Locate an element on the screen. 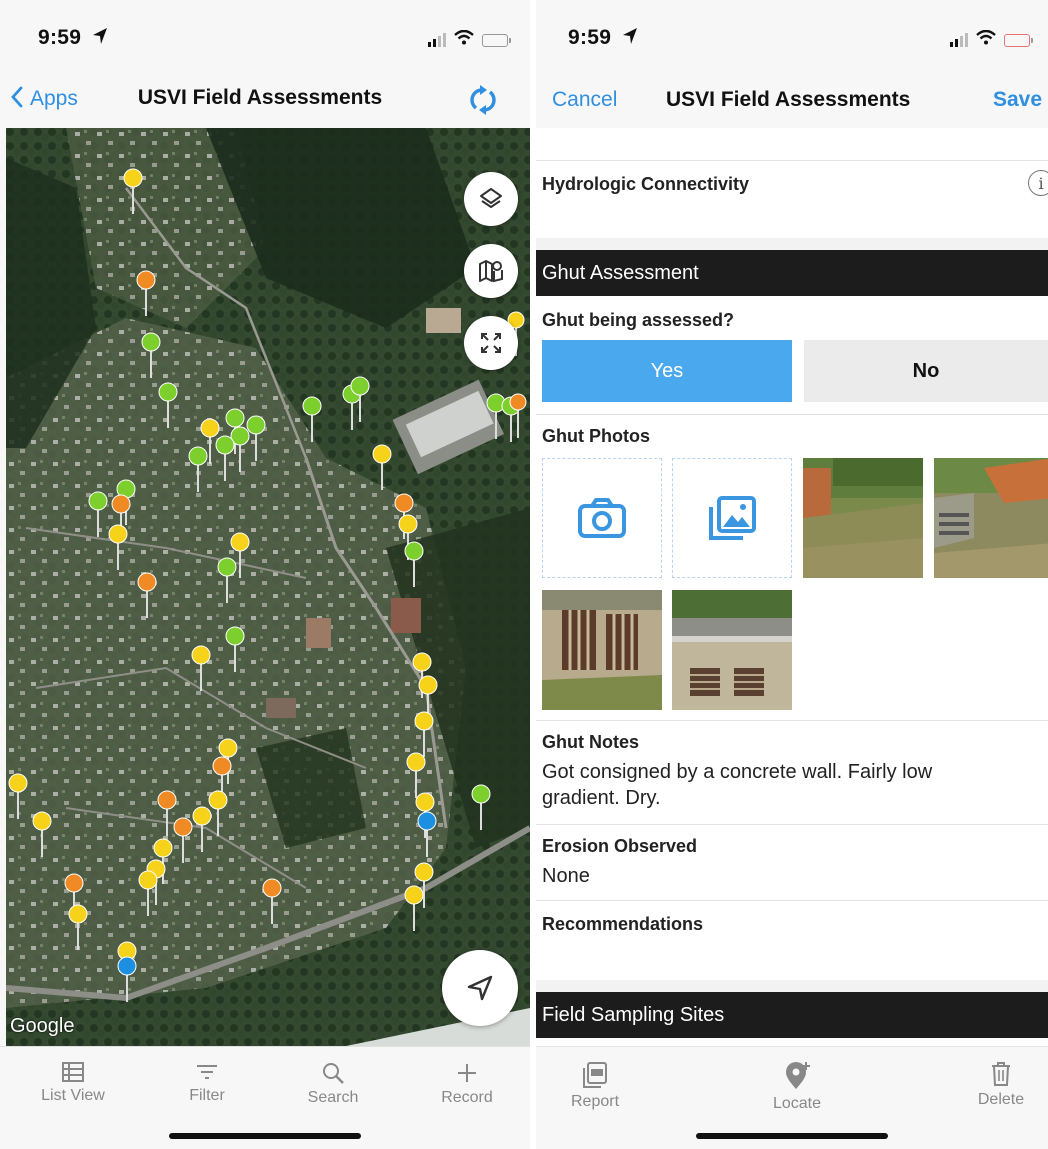 The image size is (1048, 1149). spacer is located at coordinates (792, 244).